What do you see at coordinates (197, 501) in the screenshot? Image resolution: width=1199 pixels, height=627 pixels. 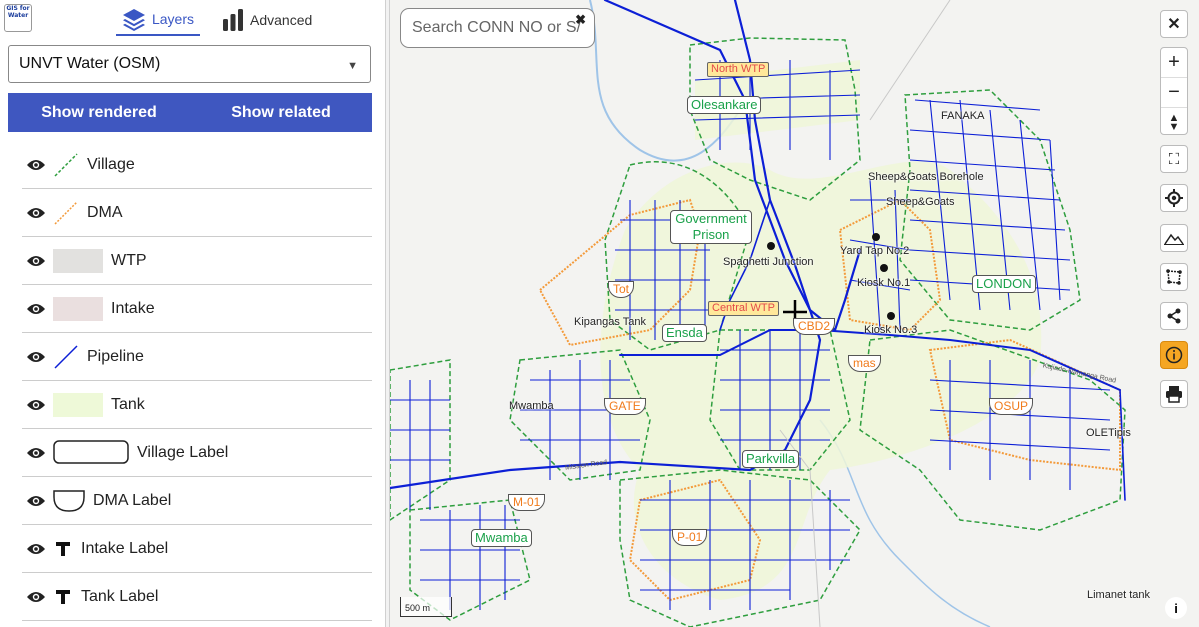 I see `legend-item-dma-label: DMA Label` at bounding box center [197, 501].